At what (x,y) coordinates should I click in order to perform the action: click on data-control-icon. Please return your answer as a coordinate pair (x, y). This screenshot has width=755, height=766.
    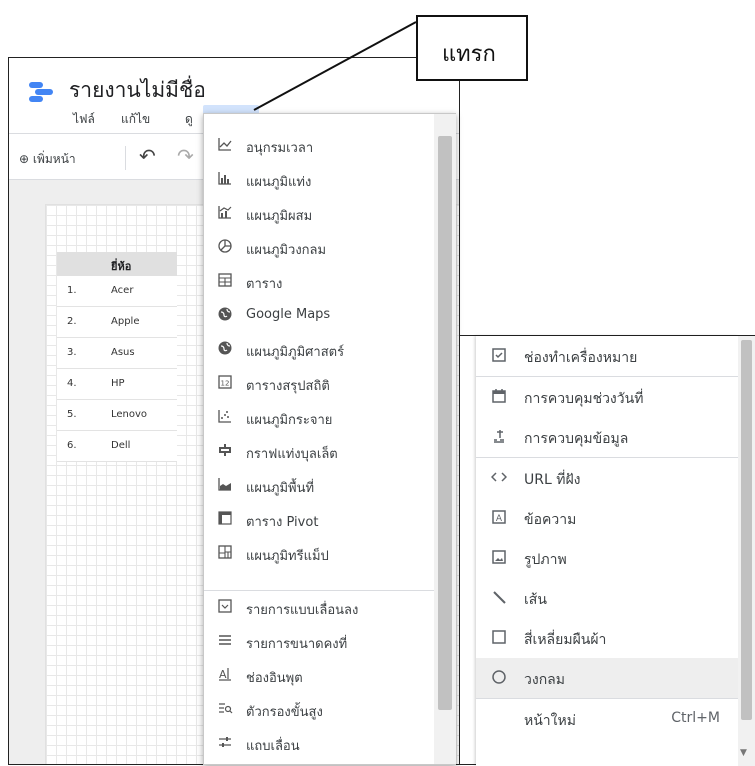
    Looking at the image, I should click on (499, 437).